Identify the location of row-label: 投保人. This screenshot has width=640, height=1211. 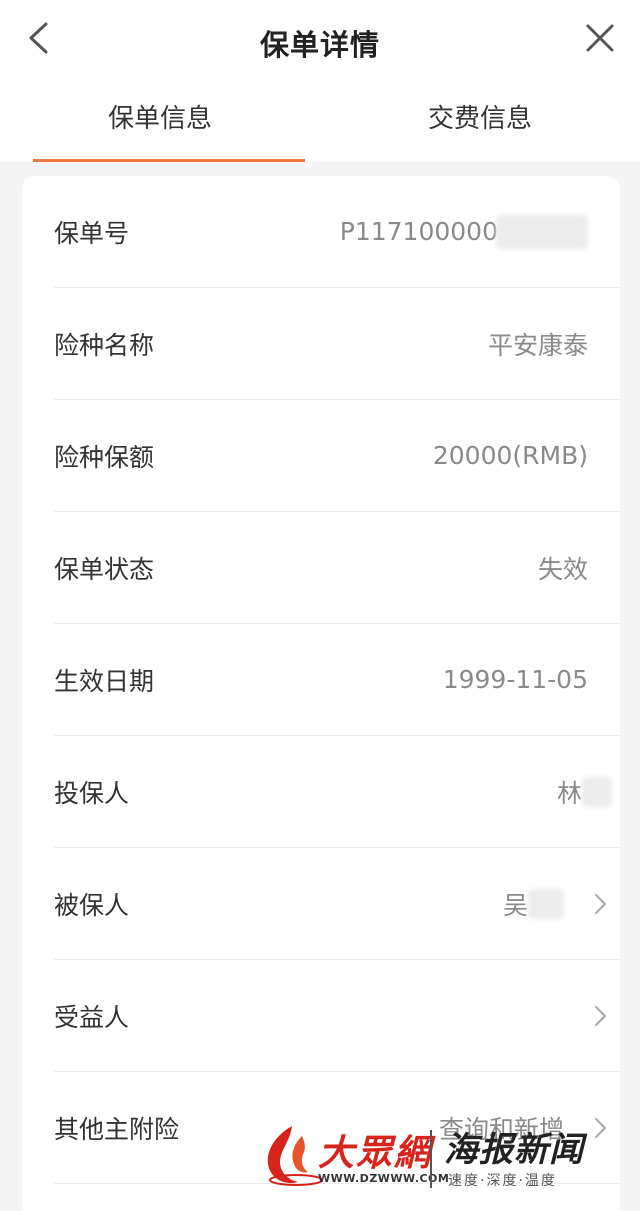
(92, 793).